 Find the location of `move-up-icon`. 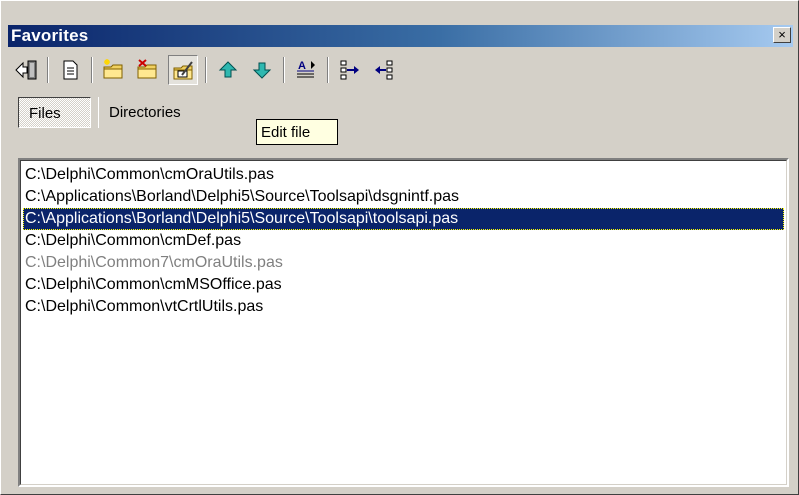

move-up-icon is located at coordinates (228, 69).